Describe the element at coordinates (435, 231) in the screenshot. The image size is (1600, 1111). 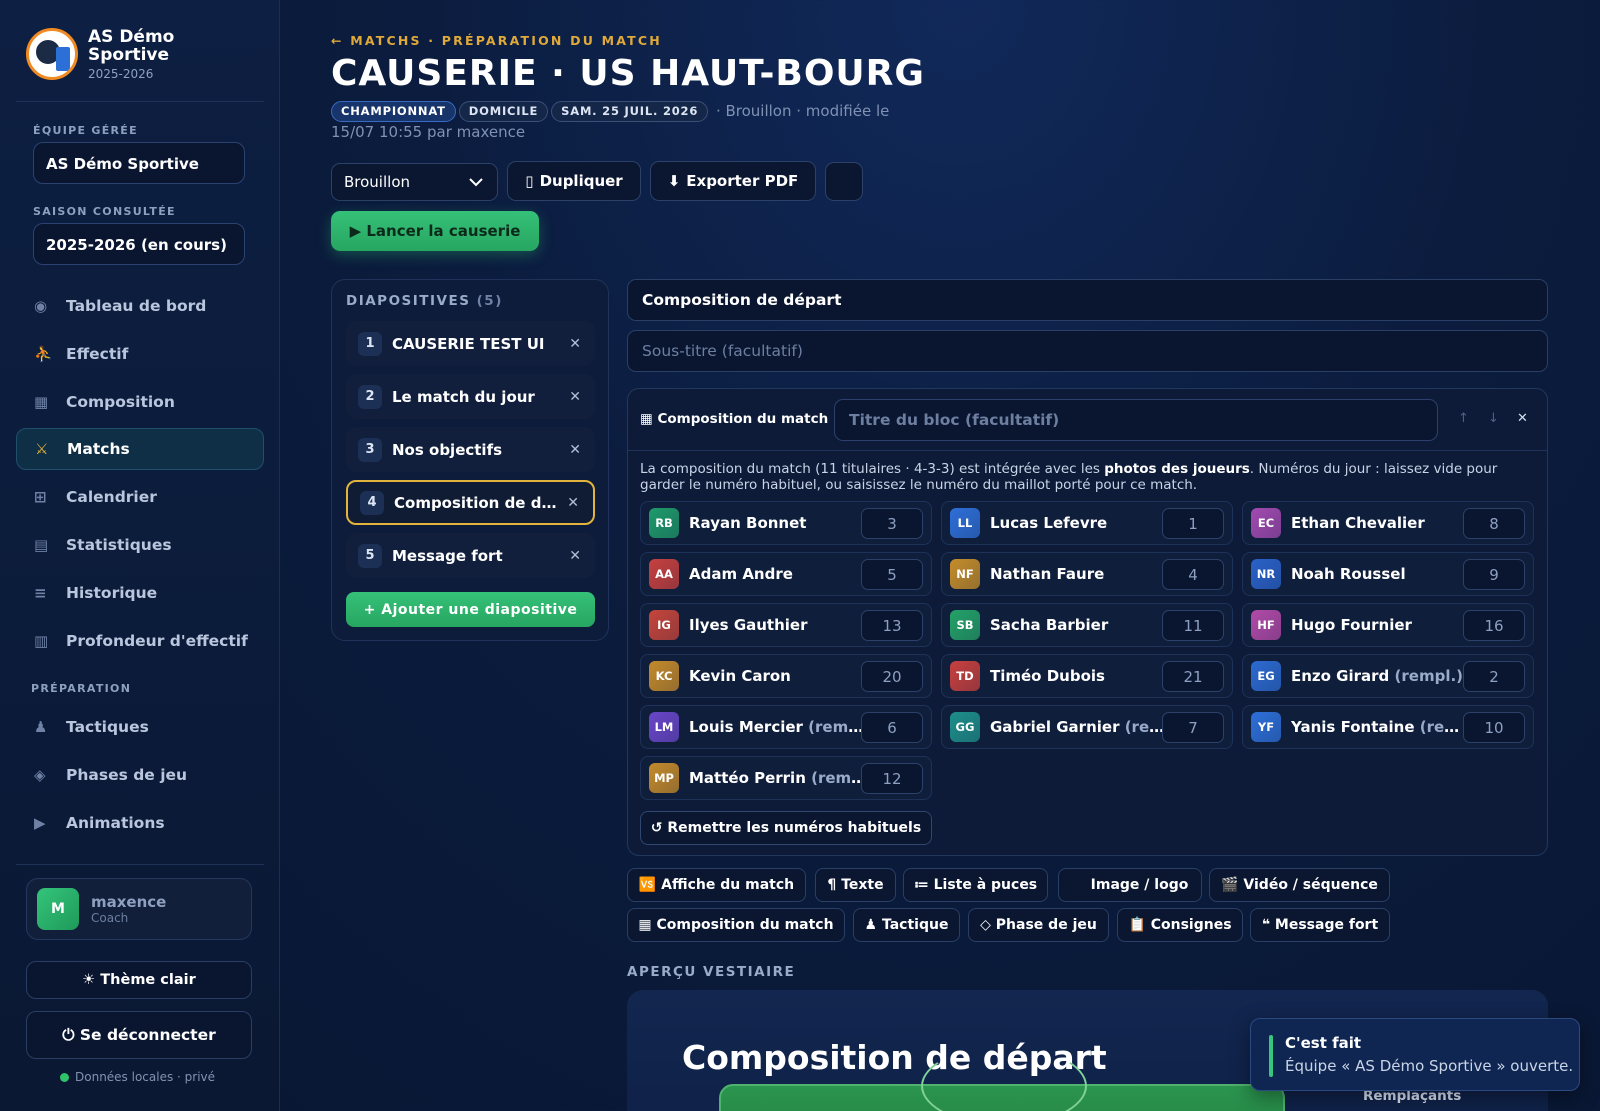
I see `launch-talk-button: ▶ Lancer la causerie` at that location.